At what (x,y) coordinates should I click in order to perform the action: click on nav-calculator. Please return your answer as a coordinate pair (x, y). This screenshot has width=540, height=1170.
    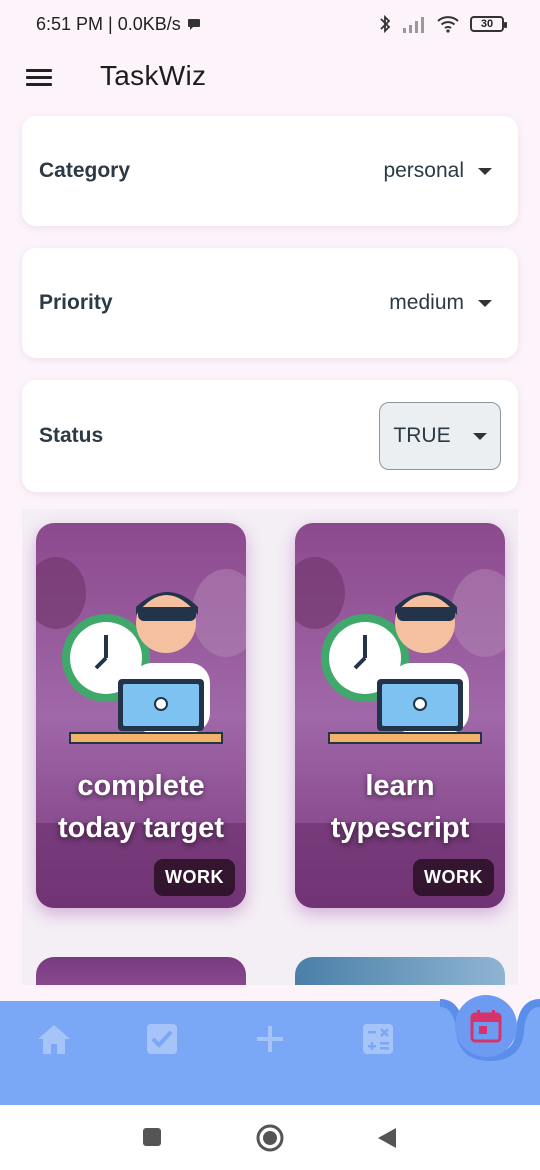
    Looking at the image, I should click on (378, 1039).